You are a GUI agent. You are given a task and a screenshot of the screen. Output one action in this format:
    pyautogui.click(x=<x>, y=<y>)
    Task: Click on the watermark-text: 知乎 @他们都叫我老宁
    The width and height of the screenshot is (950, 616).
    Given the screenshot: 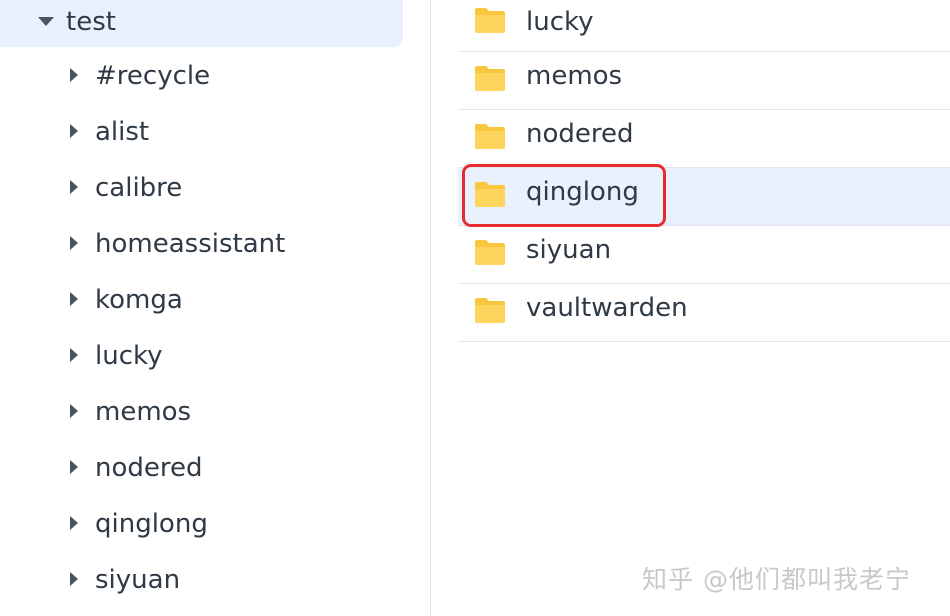 What is the action you would take?
    pyautogui.click(x=776, y=579)
    